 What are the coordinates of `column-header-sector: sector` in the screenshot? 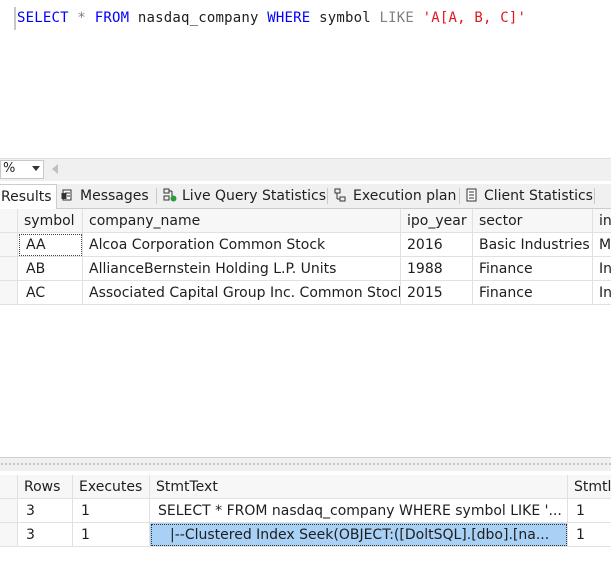 It's located at (533, 221).